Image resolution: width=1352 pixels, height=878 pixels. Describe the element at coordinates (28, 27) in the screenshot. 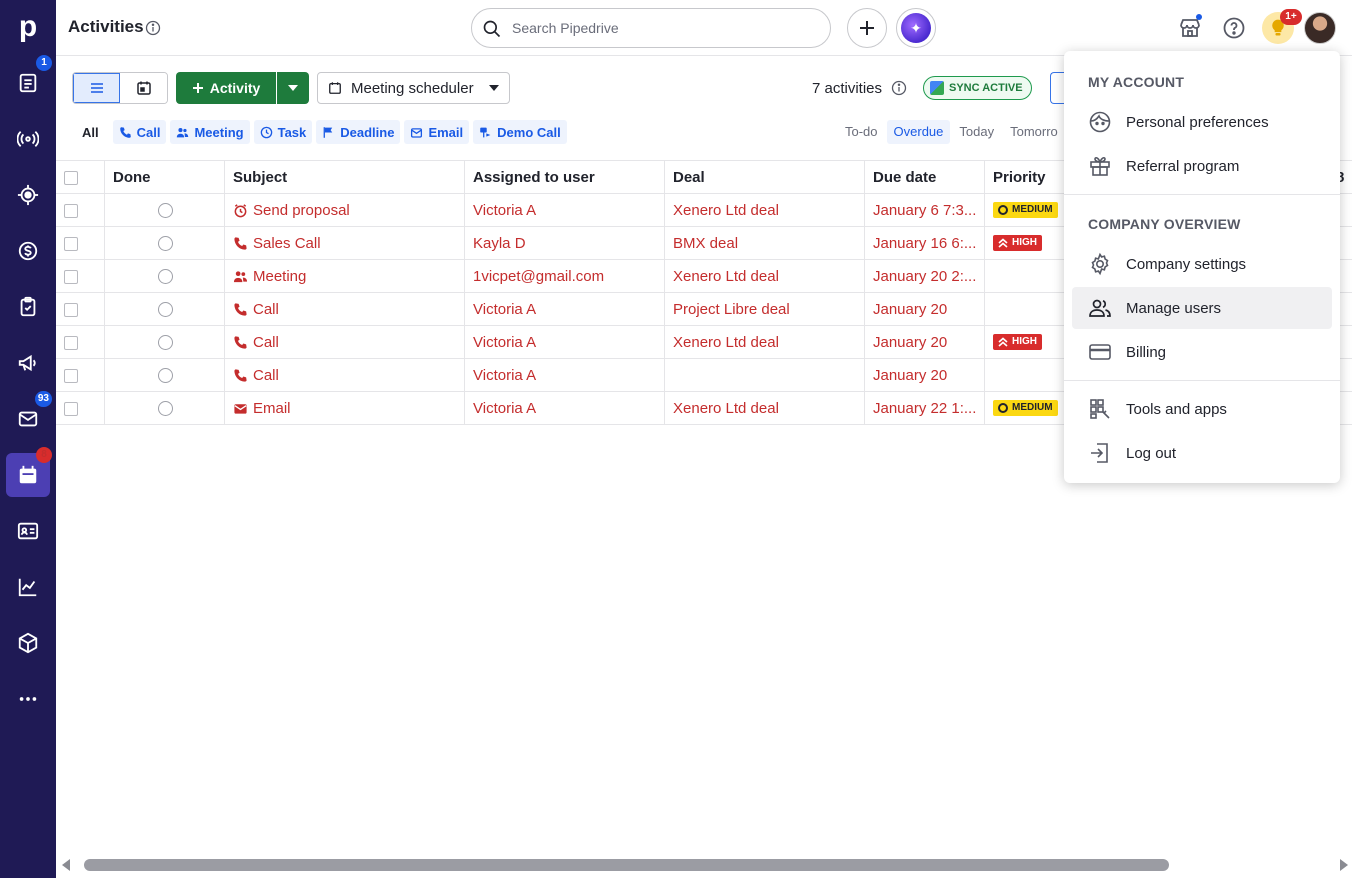

I see `pipedrive-logo: p` at that location.